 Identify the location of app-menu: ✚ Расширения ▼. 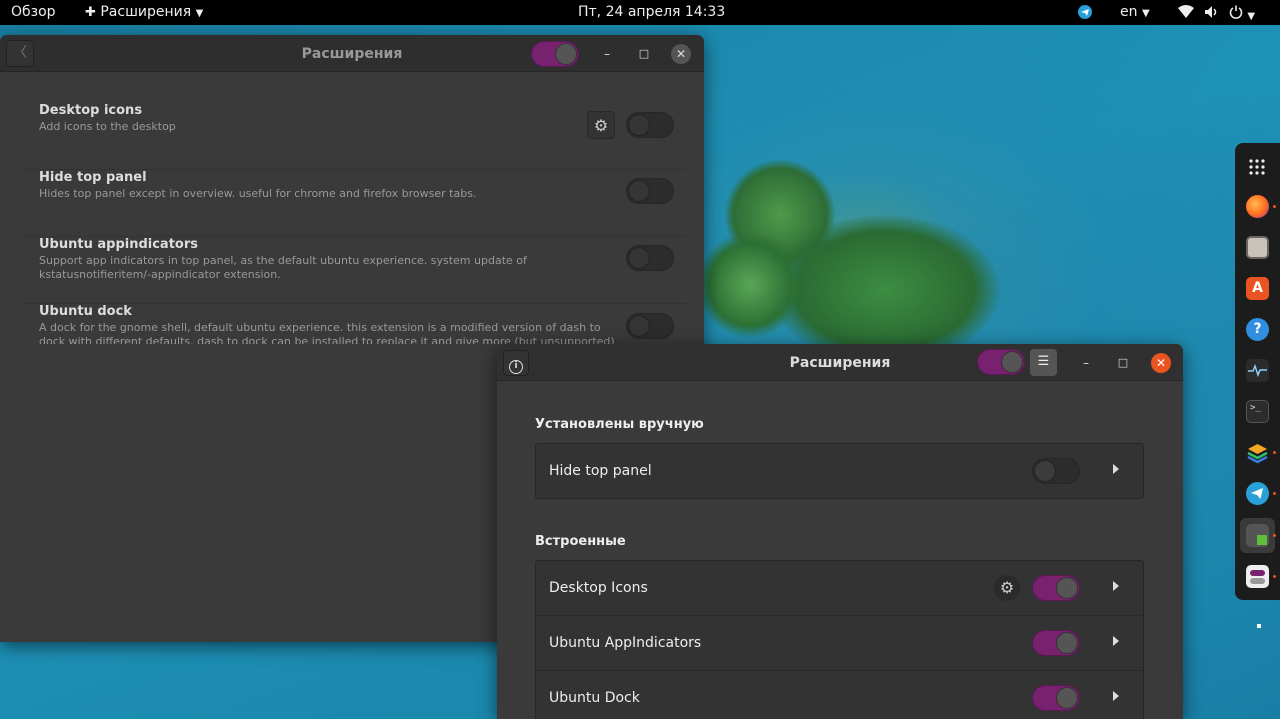
(144, 12).